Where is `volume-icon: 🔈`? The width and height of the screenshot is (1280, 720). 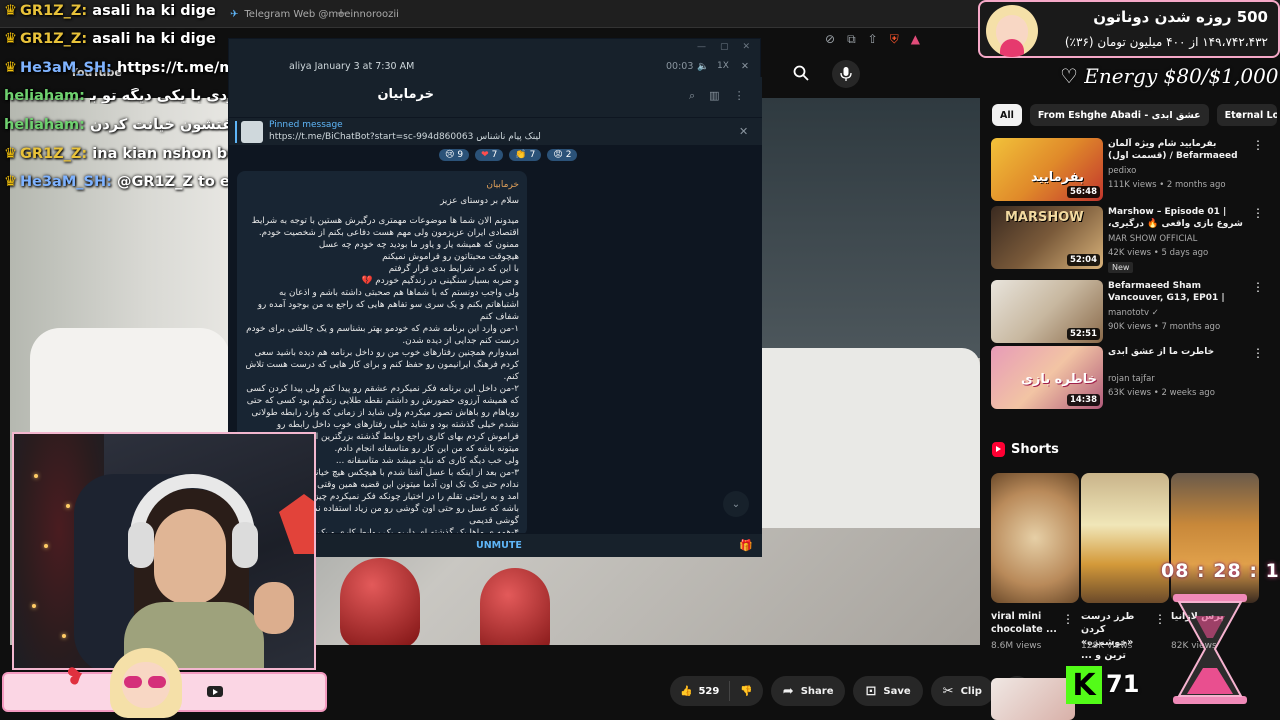 volume-icon: 🔈 is located at coordinates (703, 66).